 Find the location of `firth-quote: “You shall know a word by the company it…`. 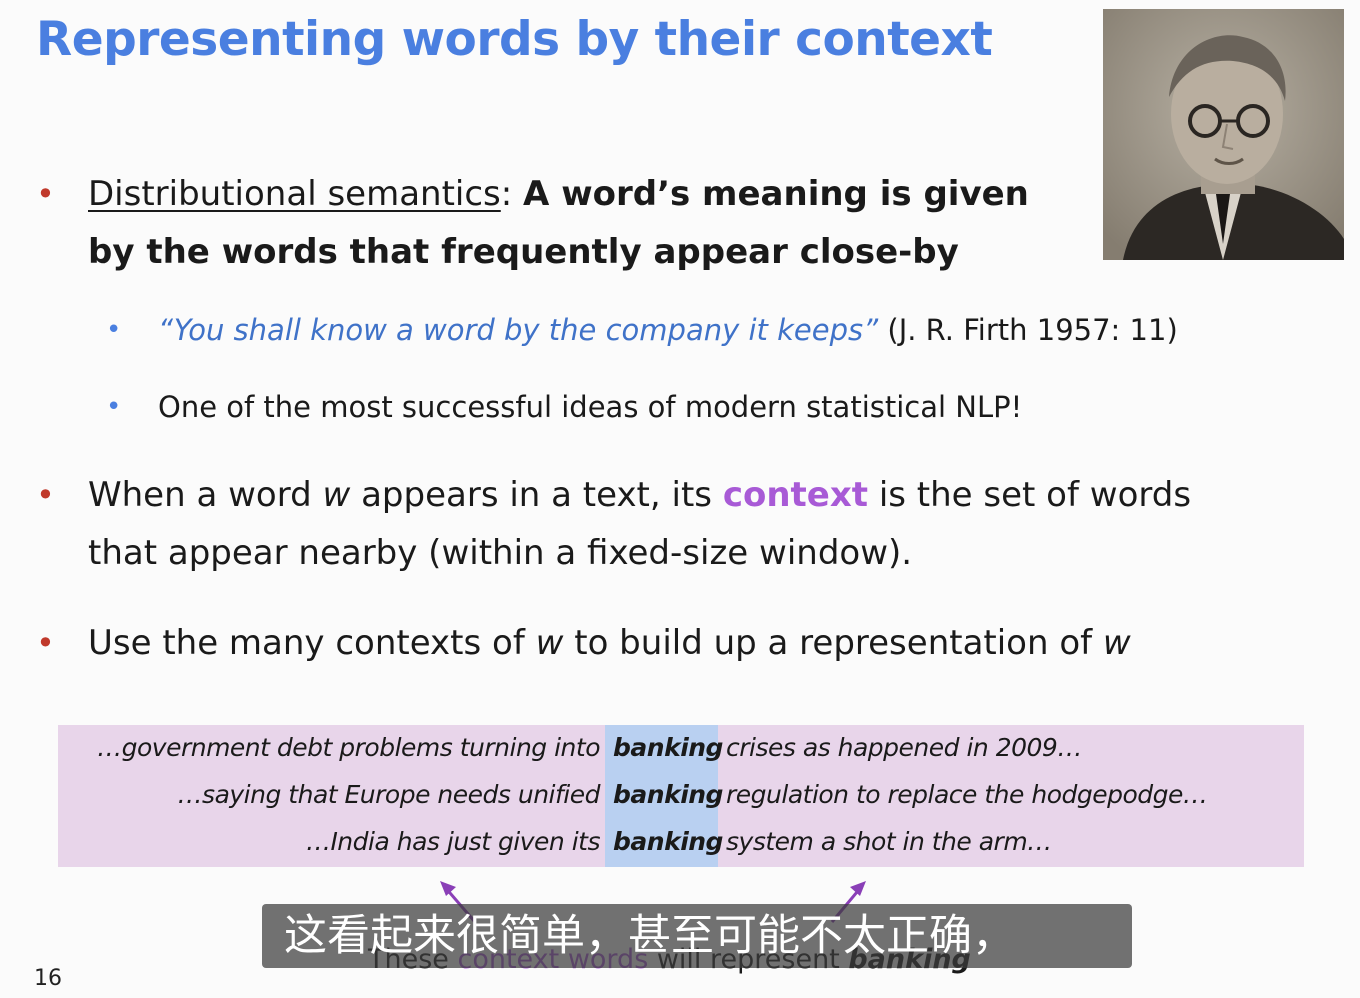

firth-quote: “You shall know a word by the company it… is located at coordinates (518, 330).